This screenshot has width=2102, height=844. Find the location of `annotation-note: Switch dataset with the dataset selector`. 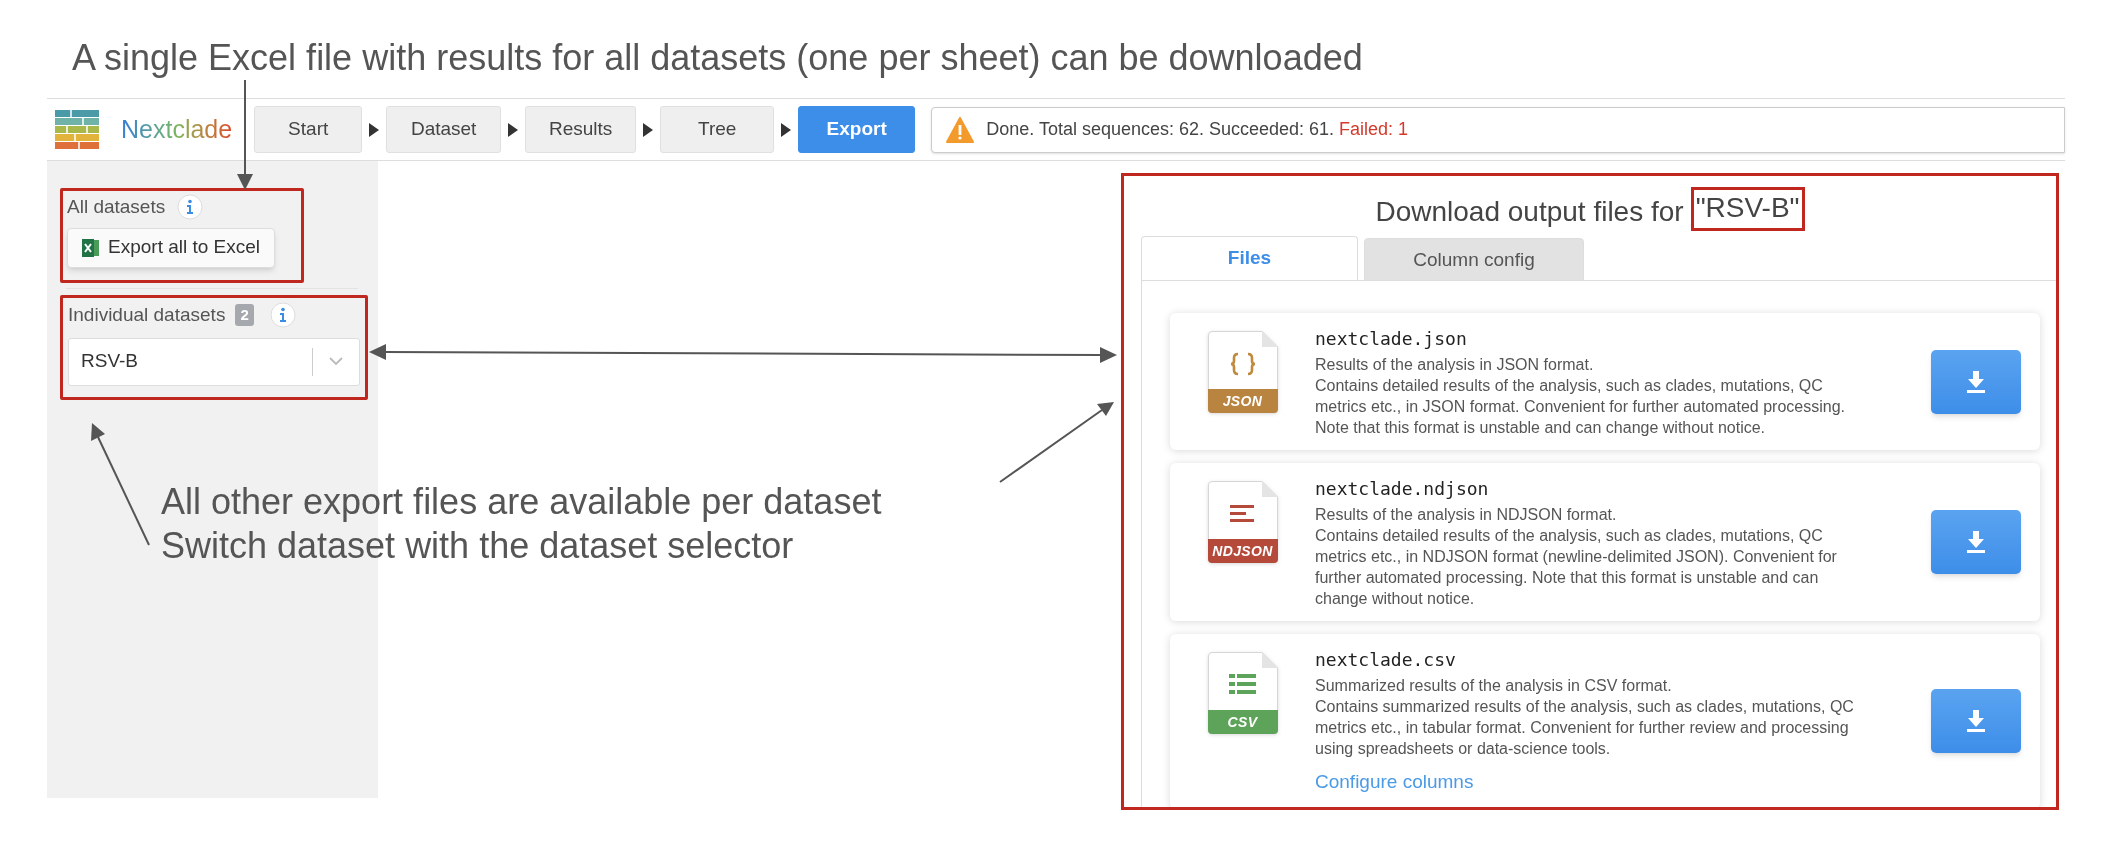

annotation-note: Switch dataset with the dataset selector is located at coordinates (478, 546).